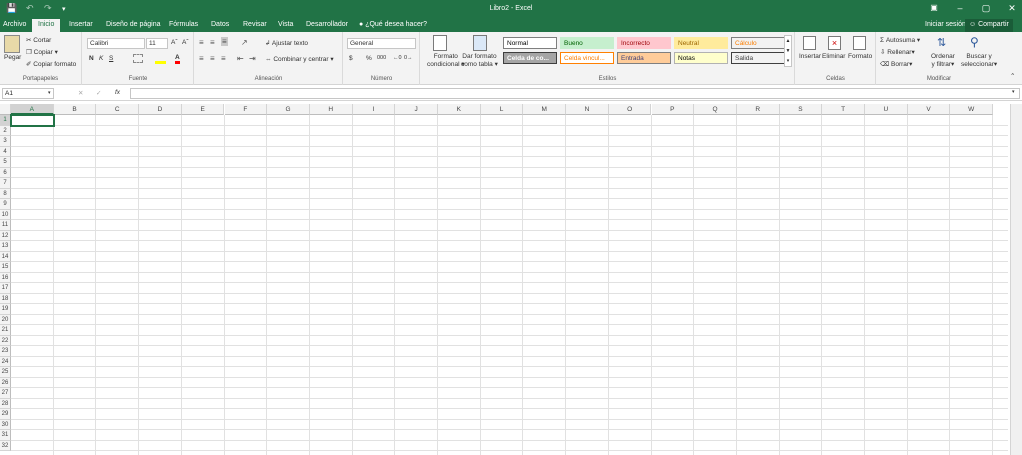 This screenshot has height=455, width=1022. I want to click on minimize-button: –, so click(960, 8).